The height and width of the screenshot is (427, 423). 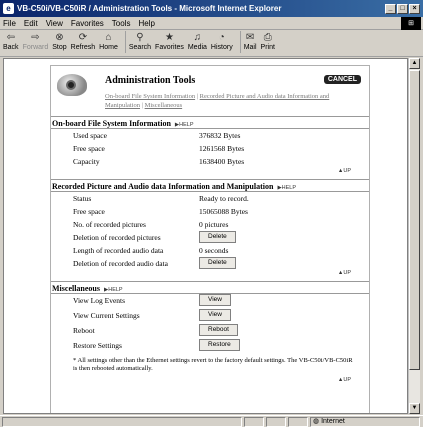 I want to click on favorites-button: ★ Favorites, so click(x=169, y=41).